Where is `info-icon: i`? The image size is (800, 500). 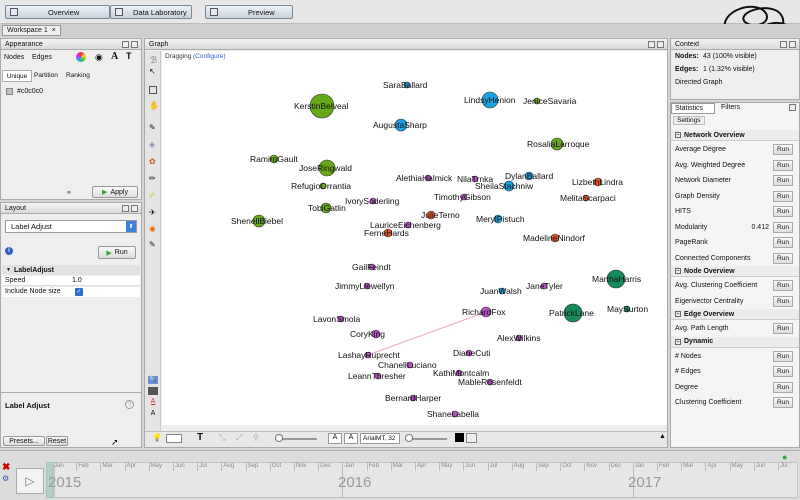 info-icon: i is located at coordinates (9, 251).